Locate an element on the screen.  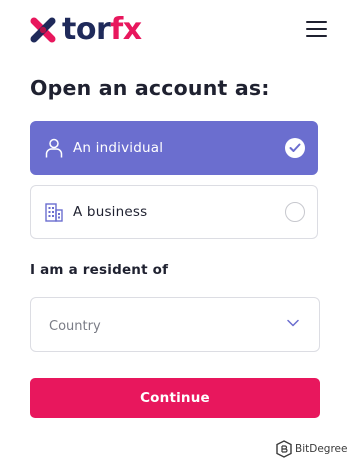
bitdegree-logo-icon is located at coordinates (284, 449).